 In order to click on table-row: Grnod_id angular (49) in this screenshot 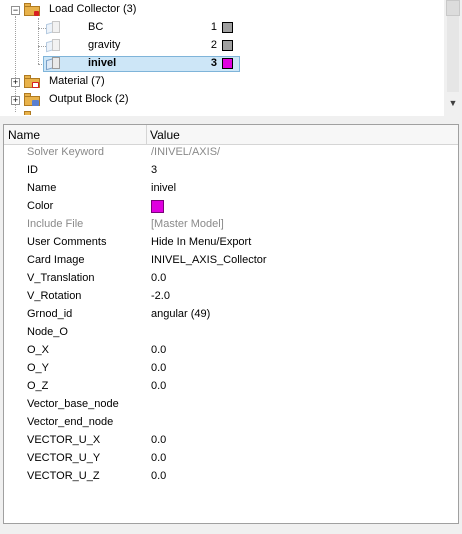, I will do `click(231, 315)`.